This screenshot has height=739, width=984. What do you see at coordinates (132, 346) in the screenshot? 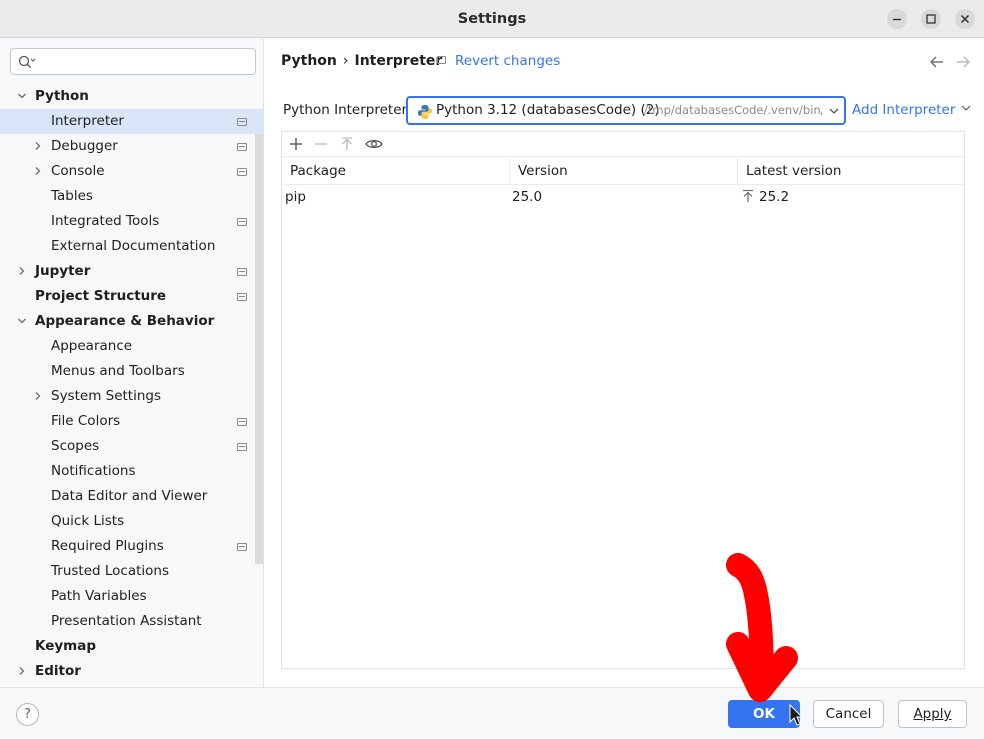
I see `sidebar-item-appearance: Appearance` at bounding box center [132, 346].